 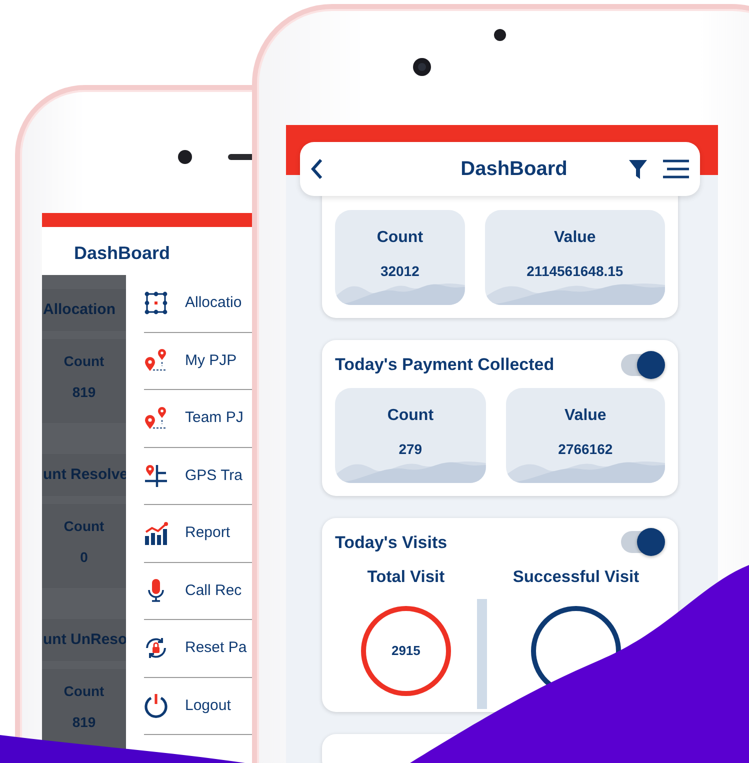 I want to click on filter-button, so click(x=638, y=169).